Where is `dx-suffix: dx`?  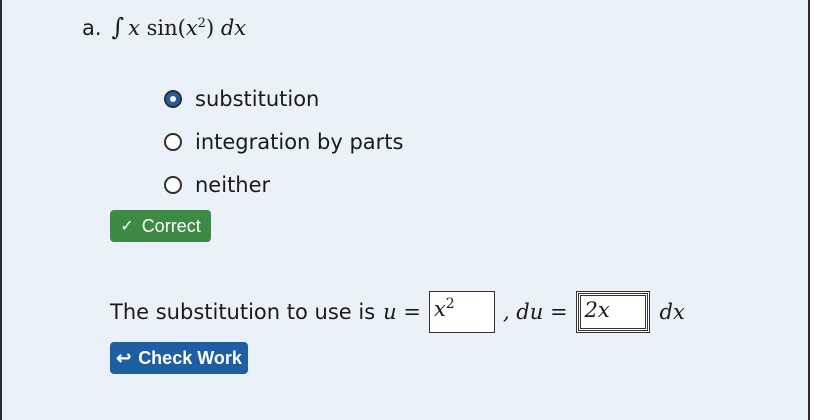 dx-suffix: dx is located at coordinates (672, 312).